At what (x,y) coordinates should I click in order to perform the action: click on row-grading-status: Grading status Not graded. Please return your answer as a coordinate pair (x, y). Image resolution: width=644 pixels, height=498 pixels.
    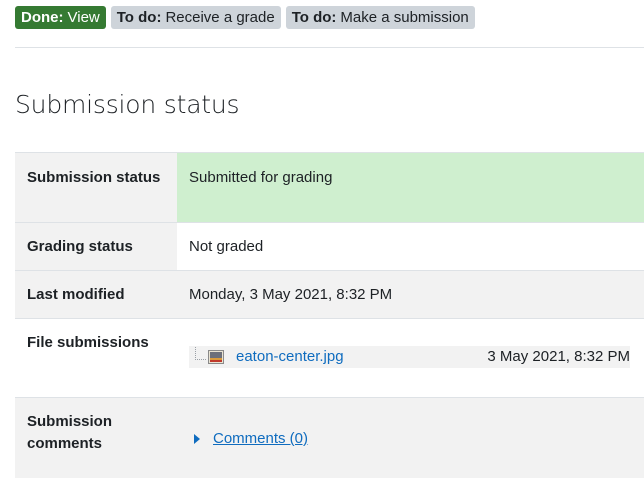
    Looking at the image, I should click on (329, 246).